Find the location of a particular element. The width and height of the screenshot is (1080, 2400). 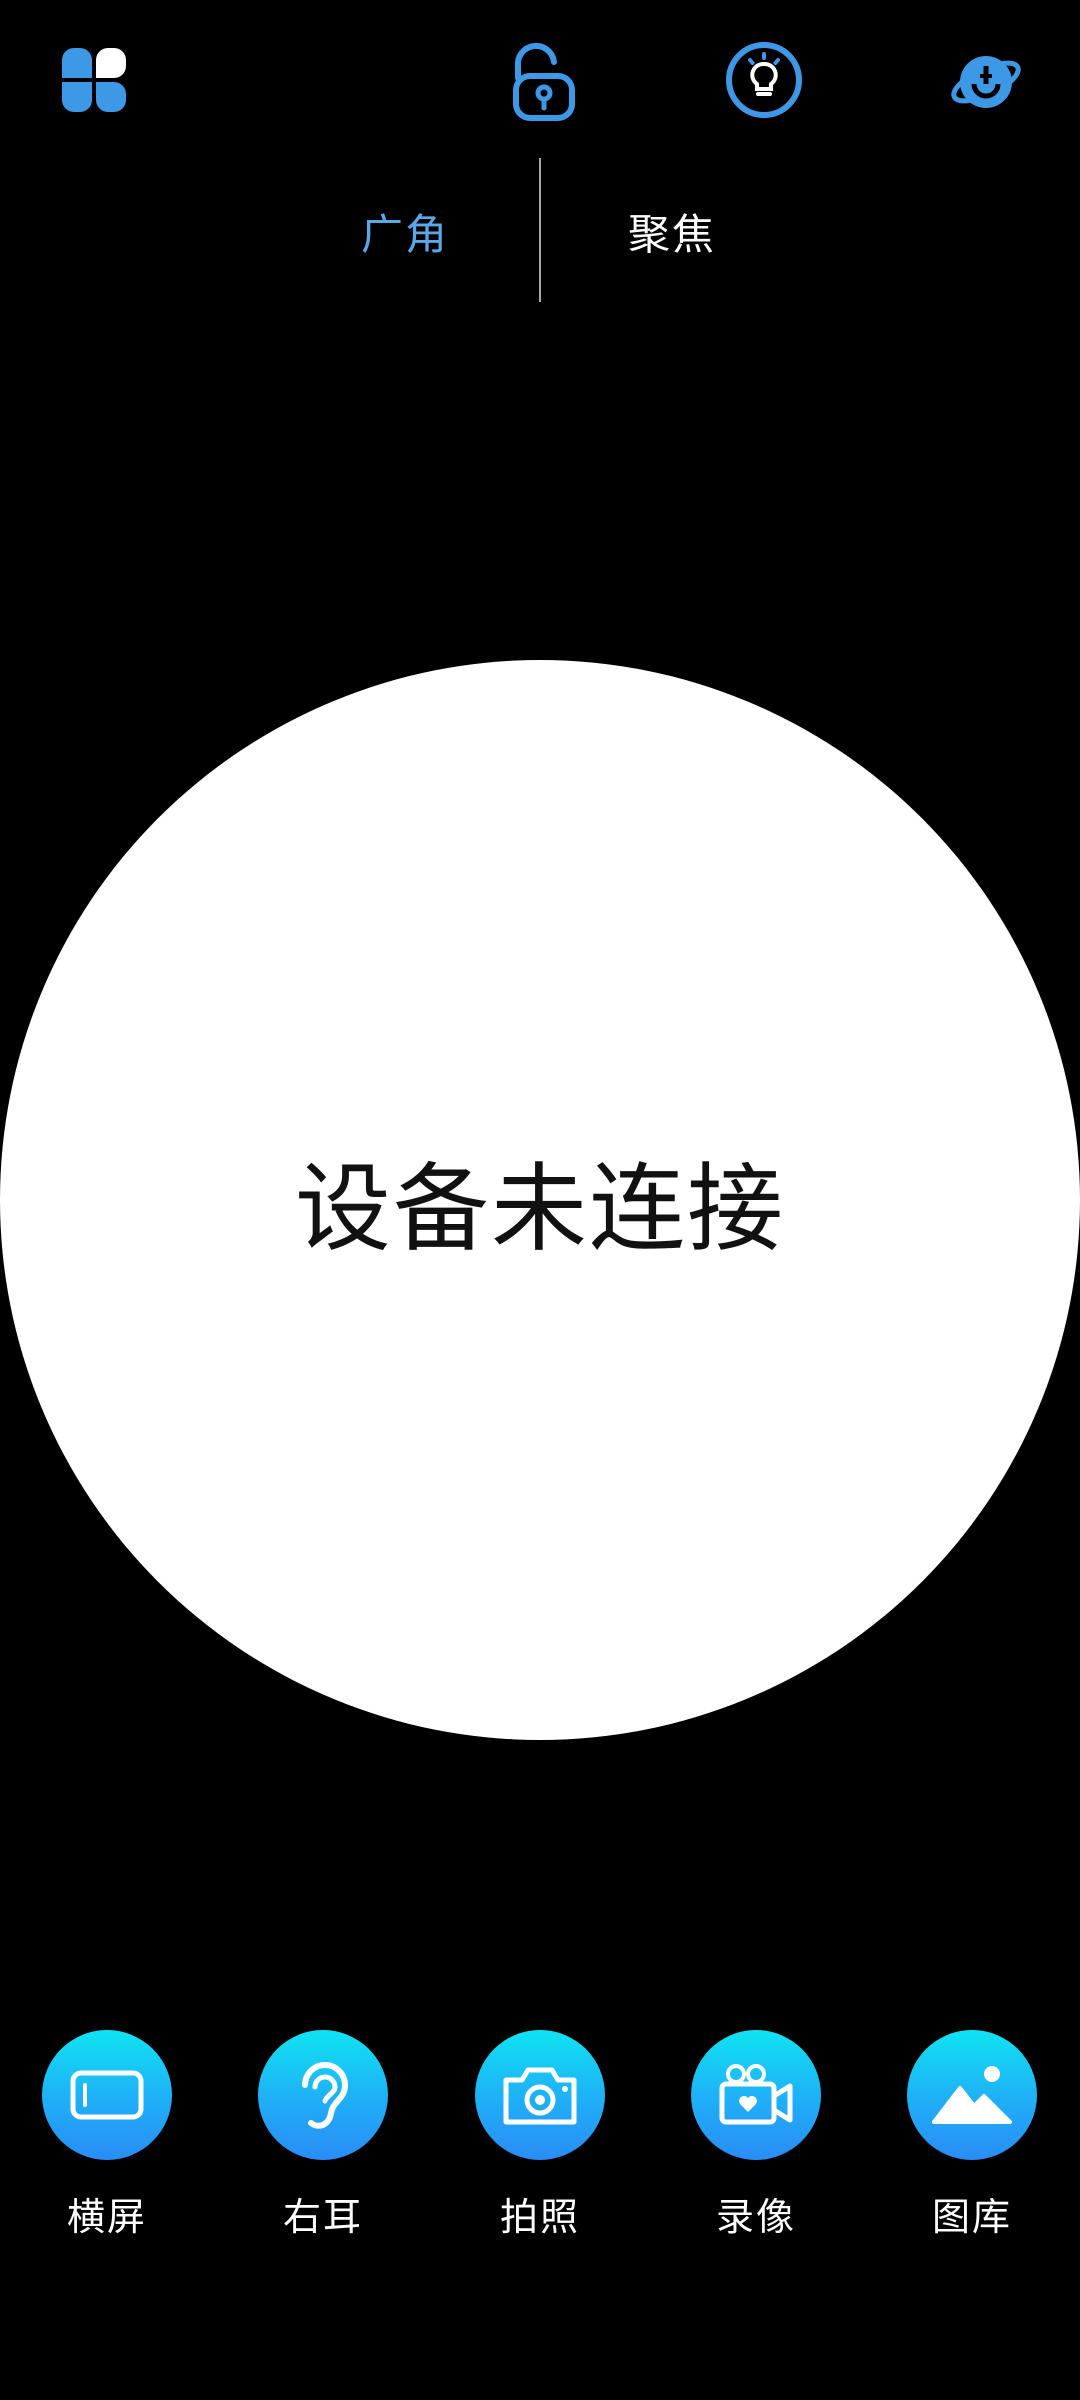

right-ear-button: 右耳 is located at coordinates (323, 2136).